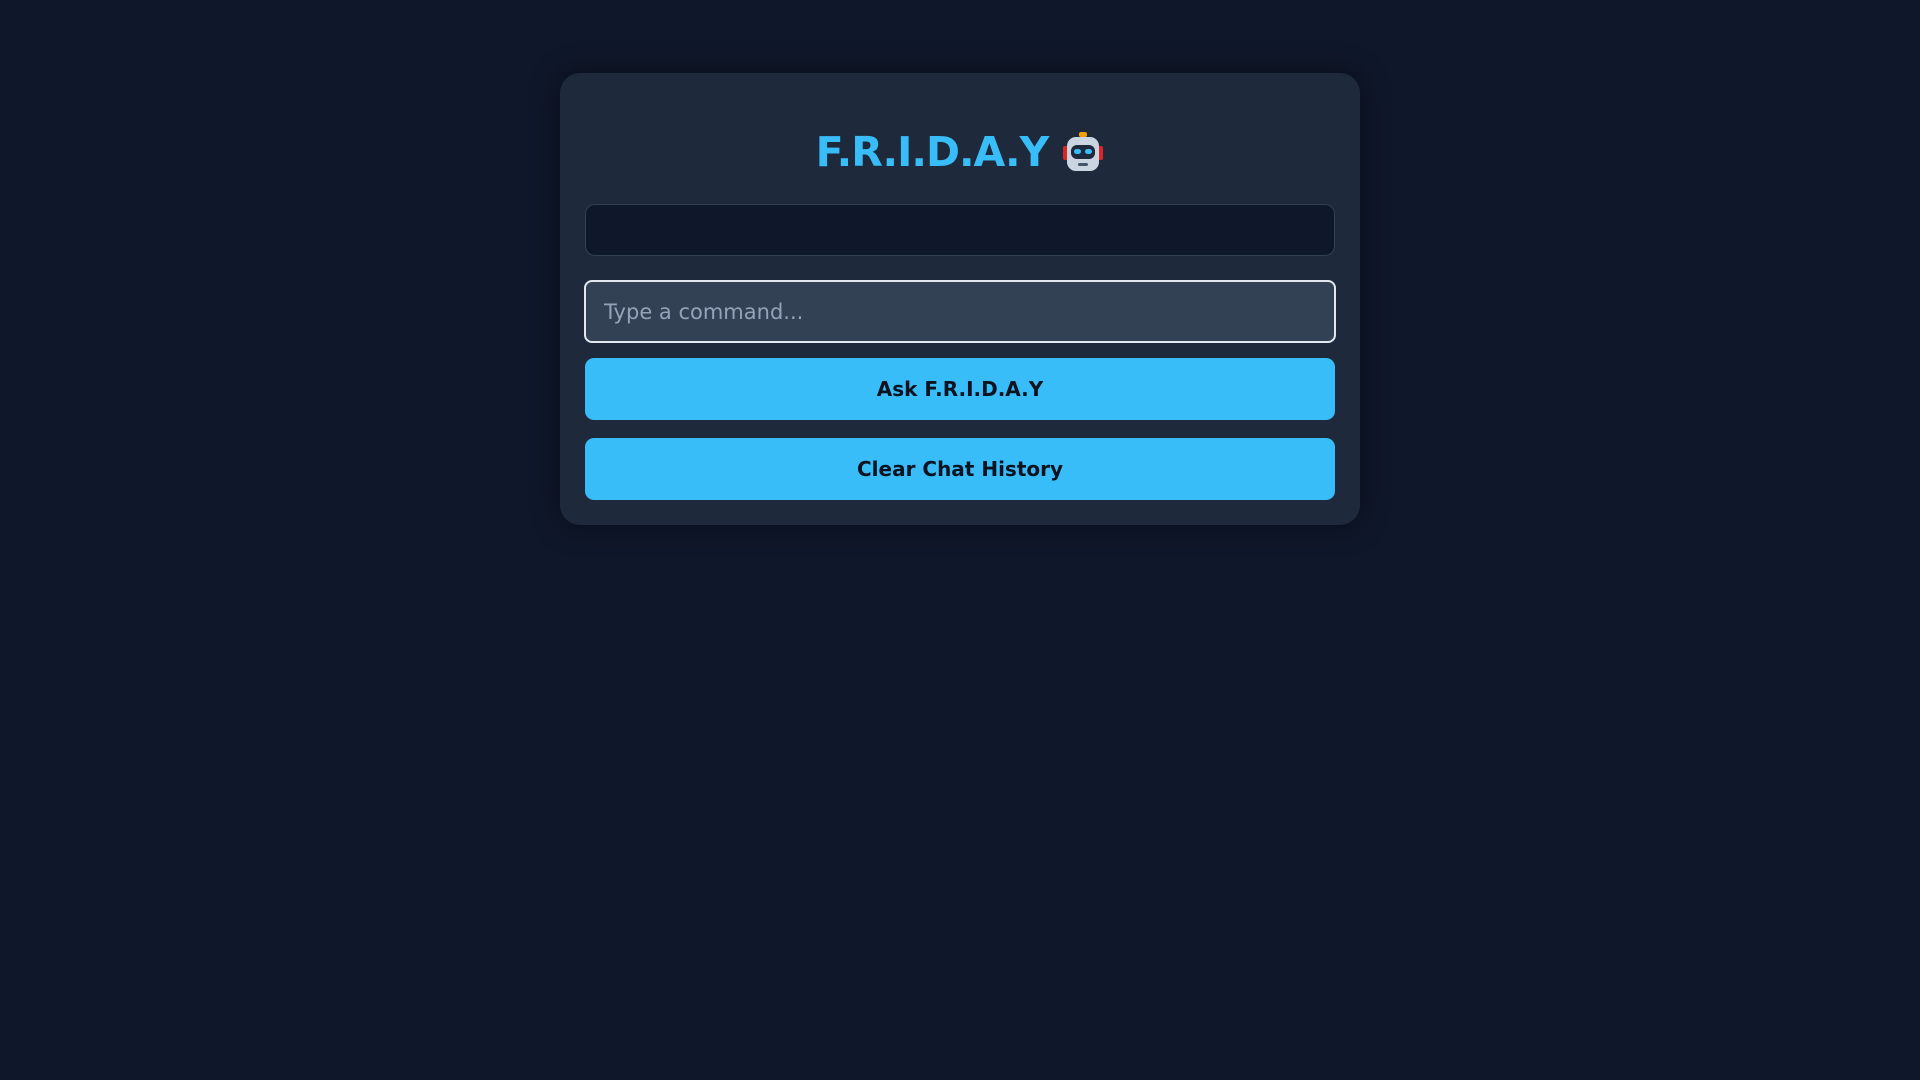 The image size is (1920, 1080). Describe the element at coordinates (1083, 152) in the screenshot. I see `robot-icon` at that location.